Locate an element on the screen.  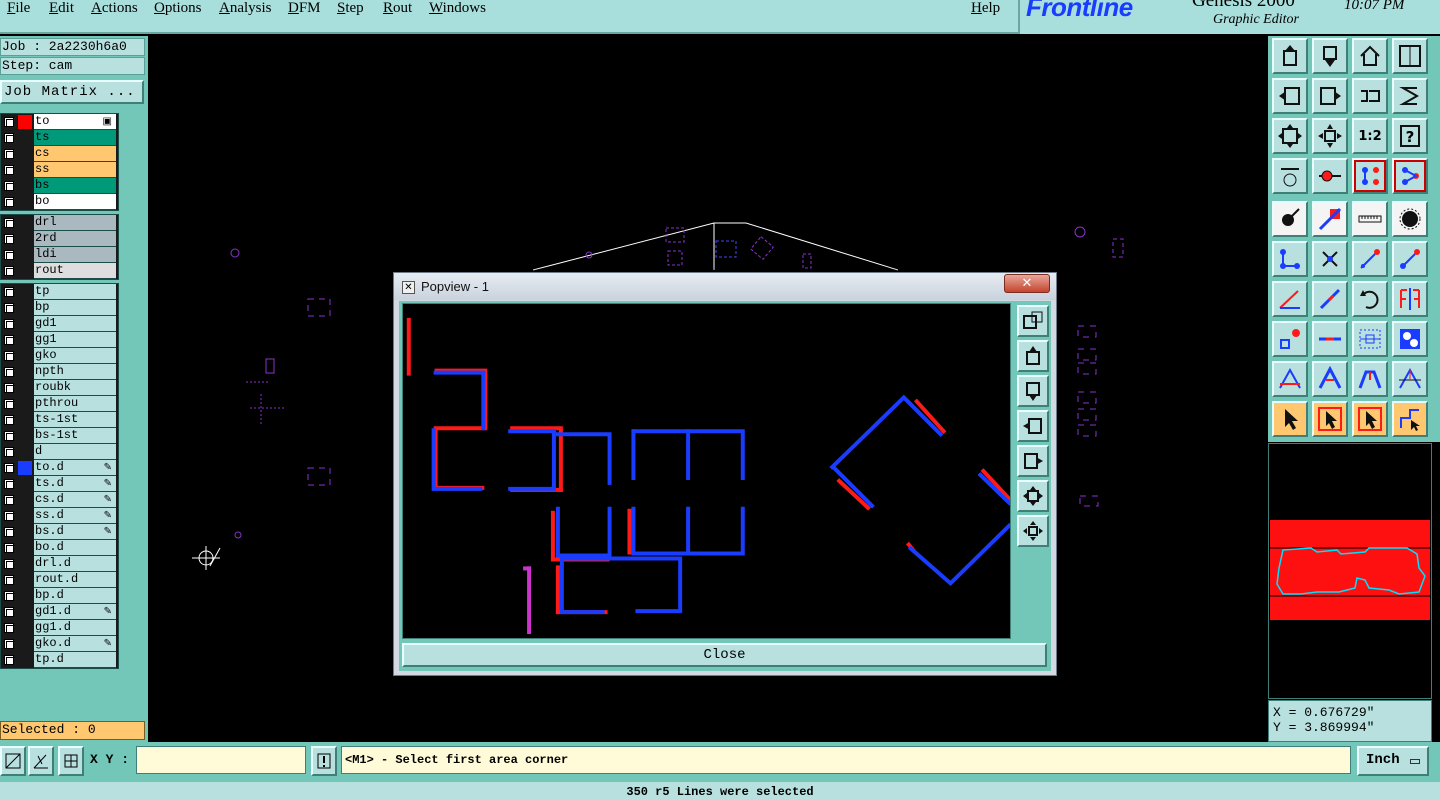
layer-name: cs is located at coordinates (75, 154).